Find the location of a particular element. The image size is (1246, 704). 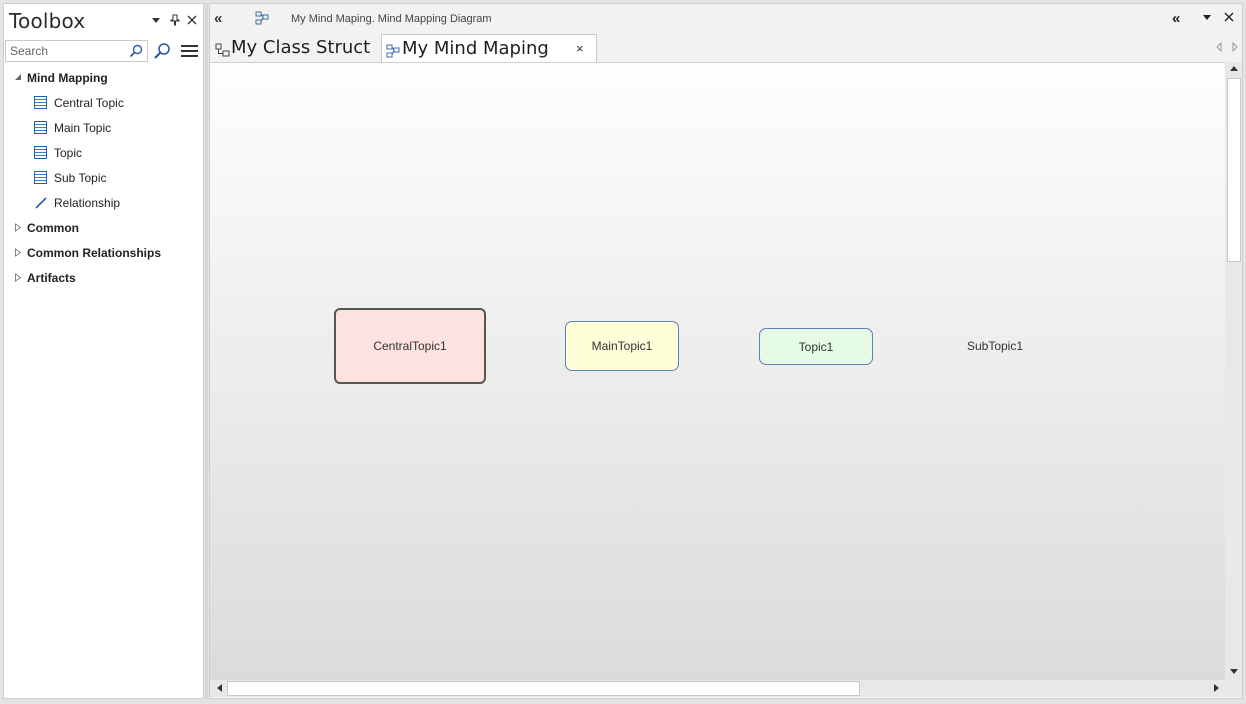

search-row is located at coordinates (104, 52).